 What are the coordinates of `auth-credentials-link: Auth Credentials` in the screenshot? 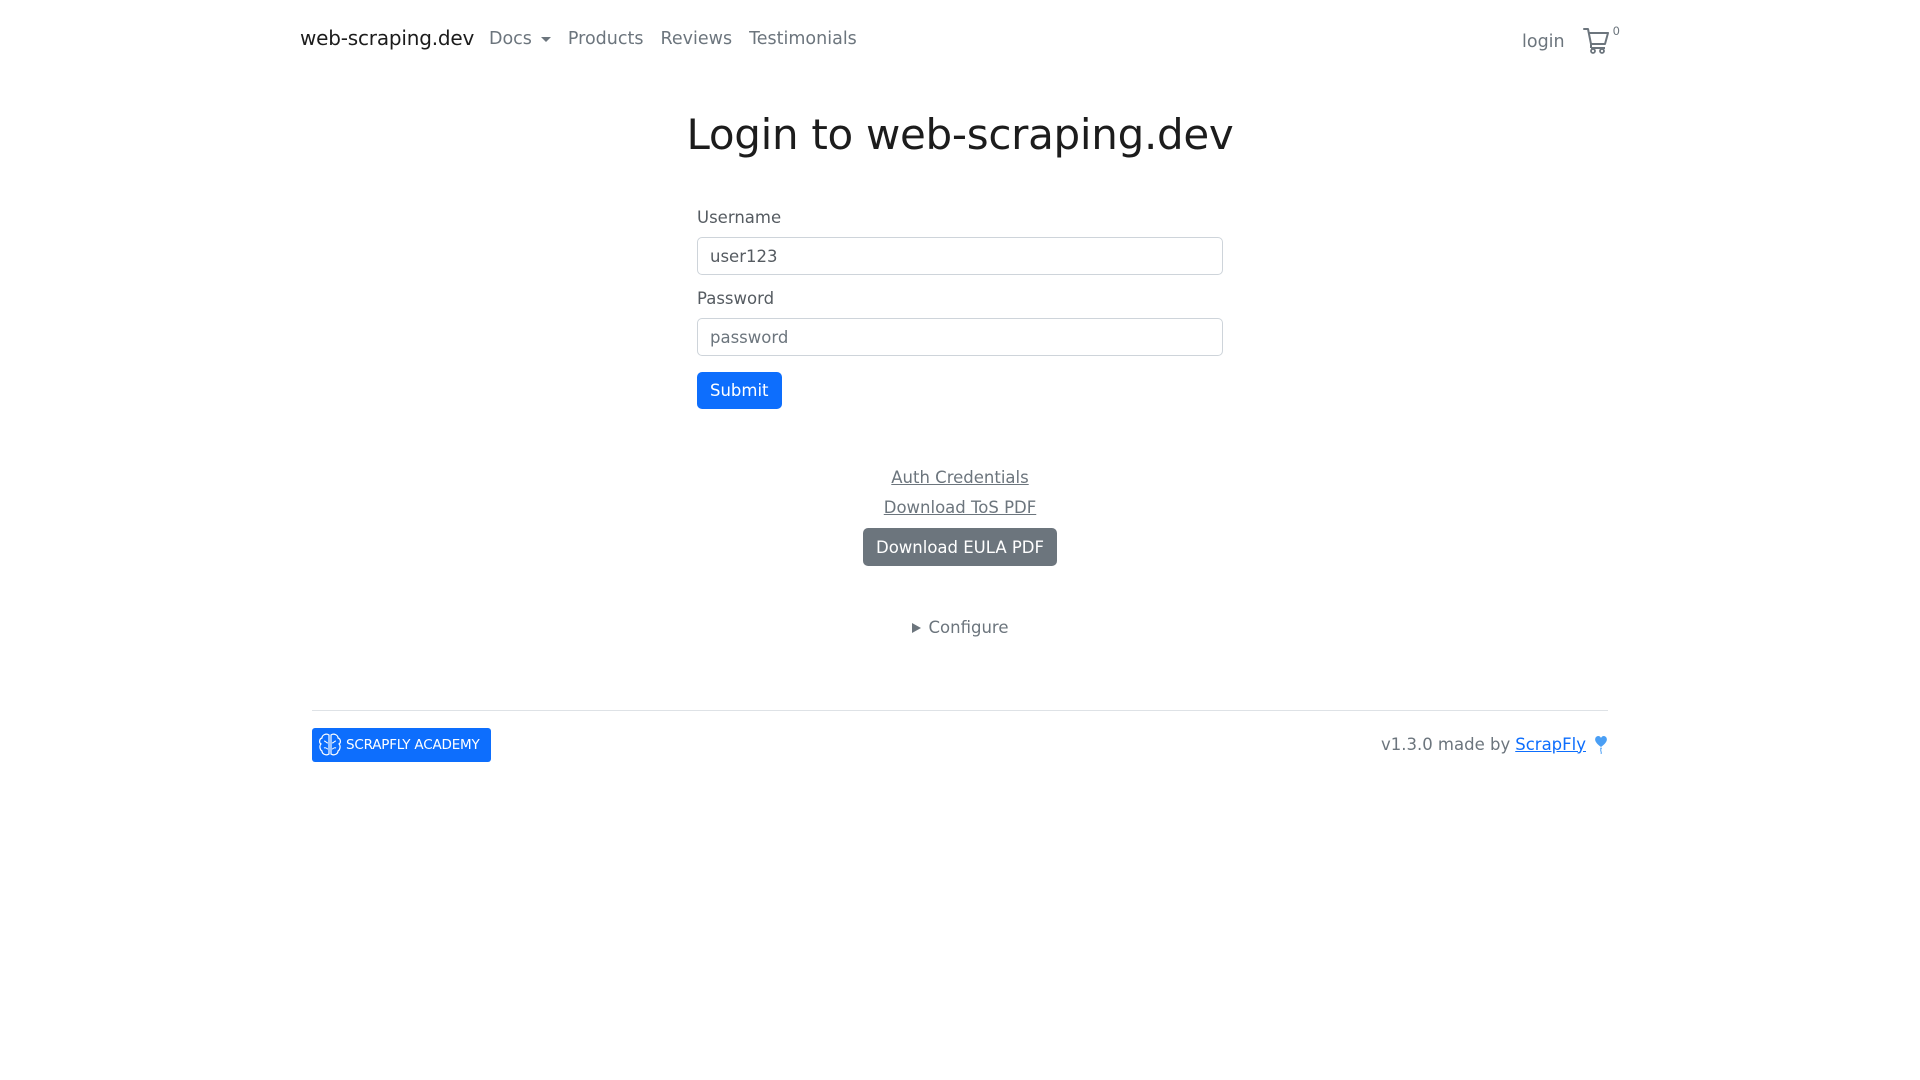 It's located at (960, 477).